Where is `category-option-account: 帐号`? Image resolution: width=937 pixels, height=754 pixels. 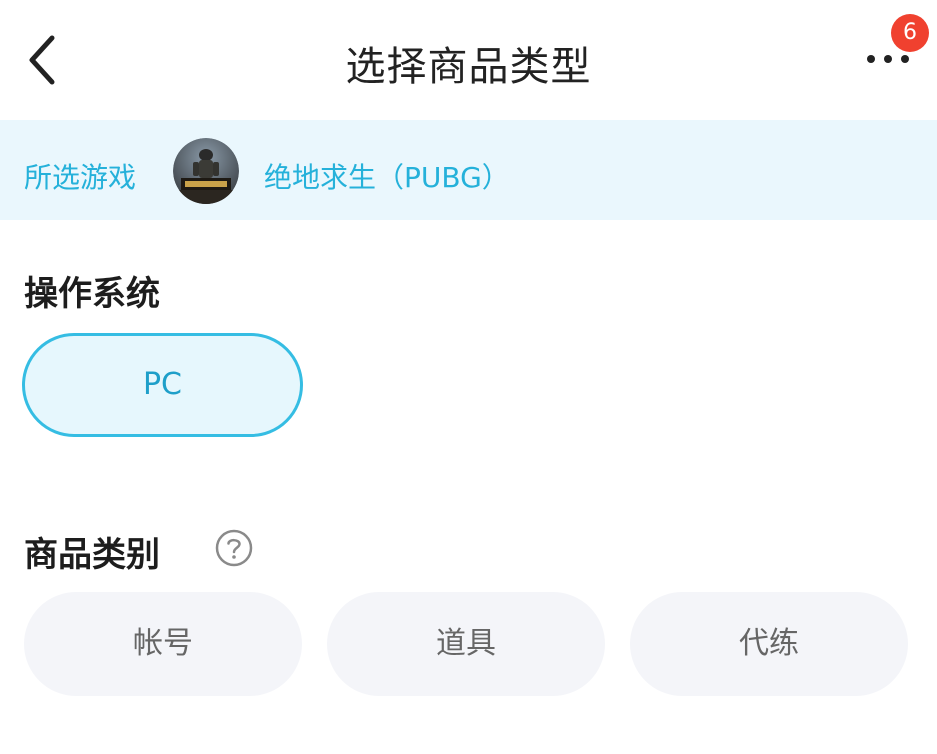 category-option-account: 帐号 is located at coordinates (163, 644).